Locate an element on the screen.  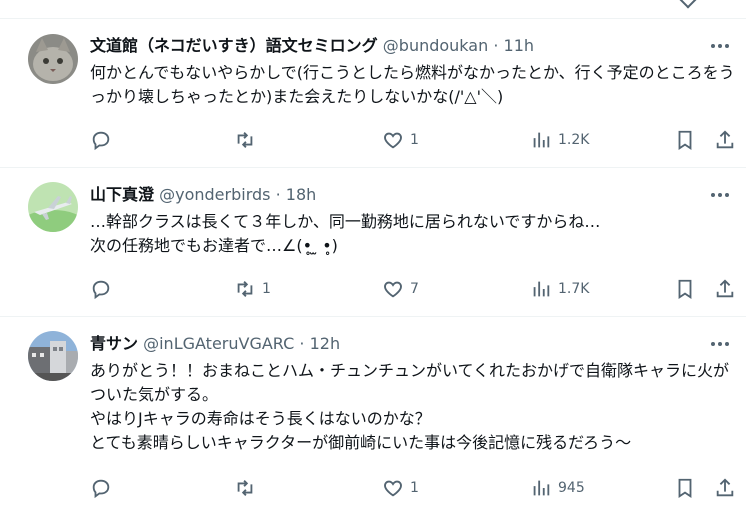
views-button: 945 is located at coordinates (557, 488).